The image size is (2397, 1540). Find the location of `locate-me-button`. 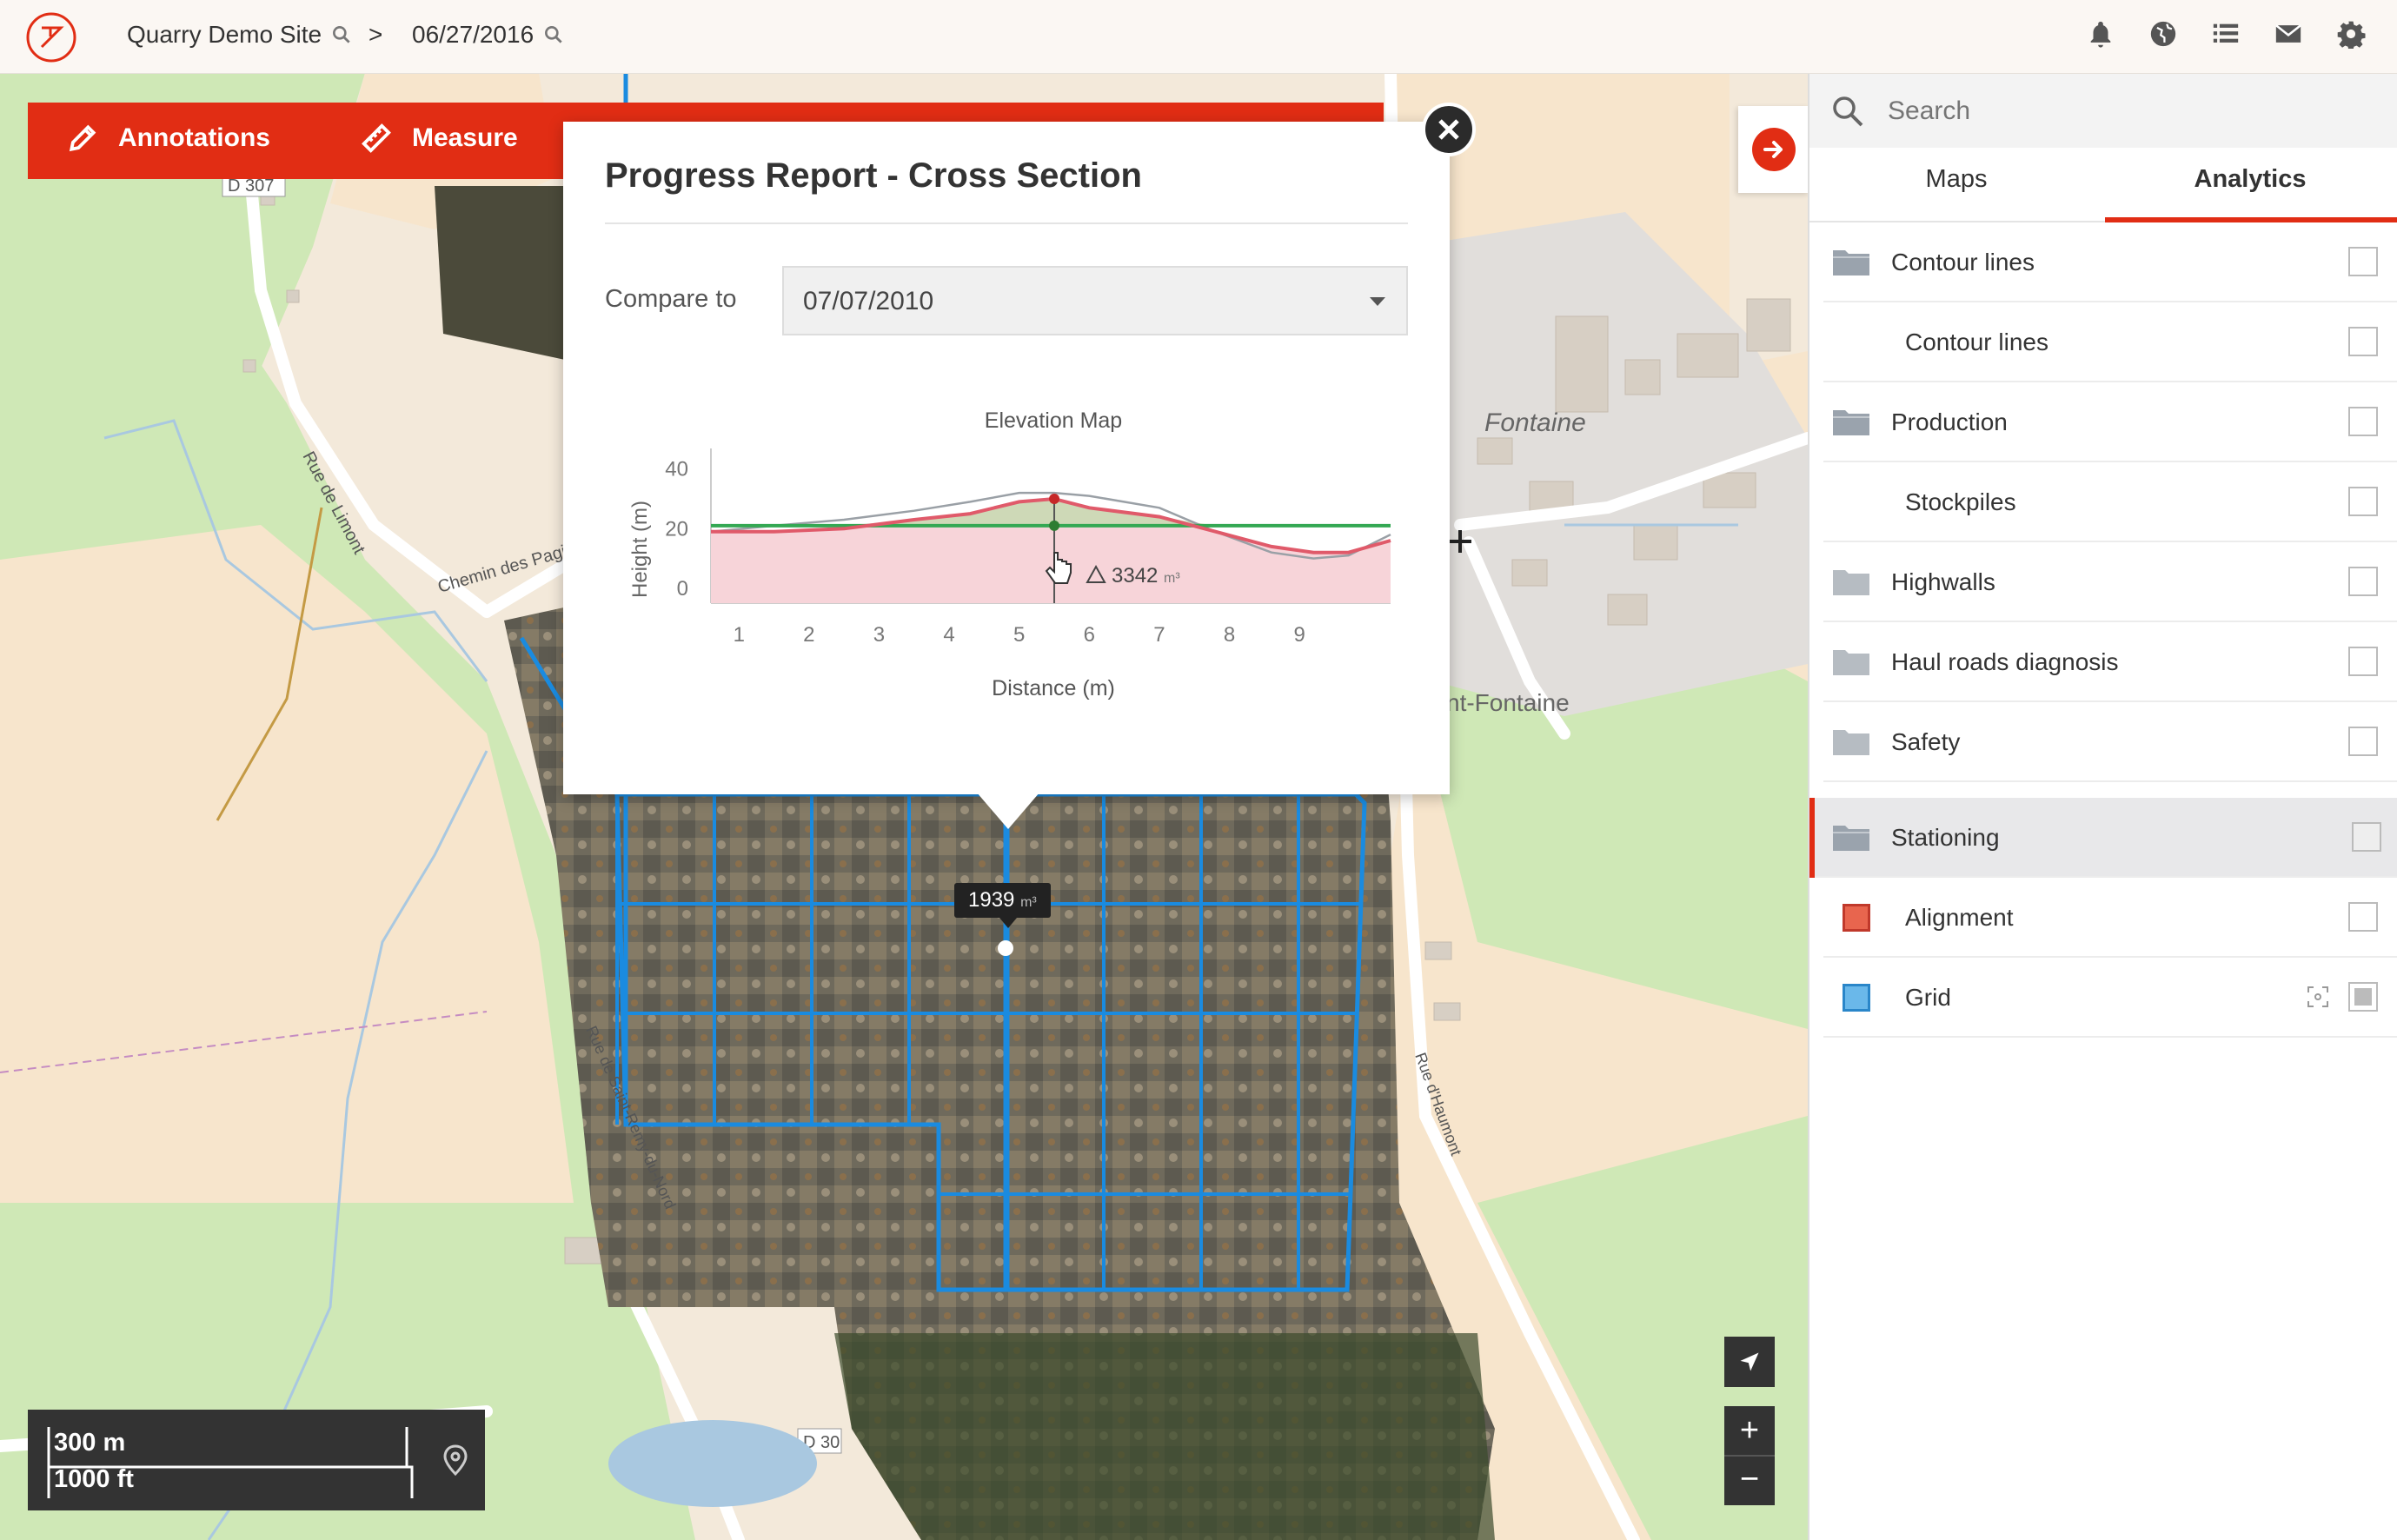

locate-me-button is located at coordinates (1750, 1362).